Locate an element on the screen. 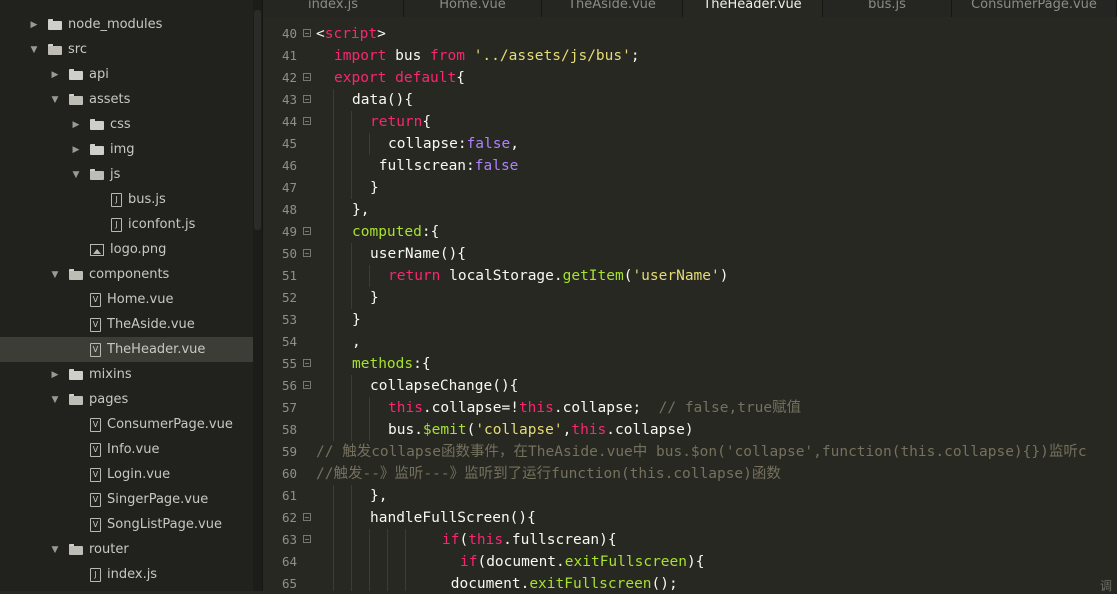  code-line: 48}, is located at coordinates (690, 210).